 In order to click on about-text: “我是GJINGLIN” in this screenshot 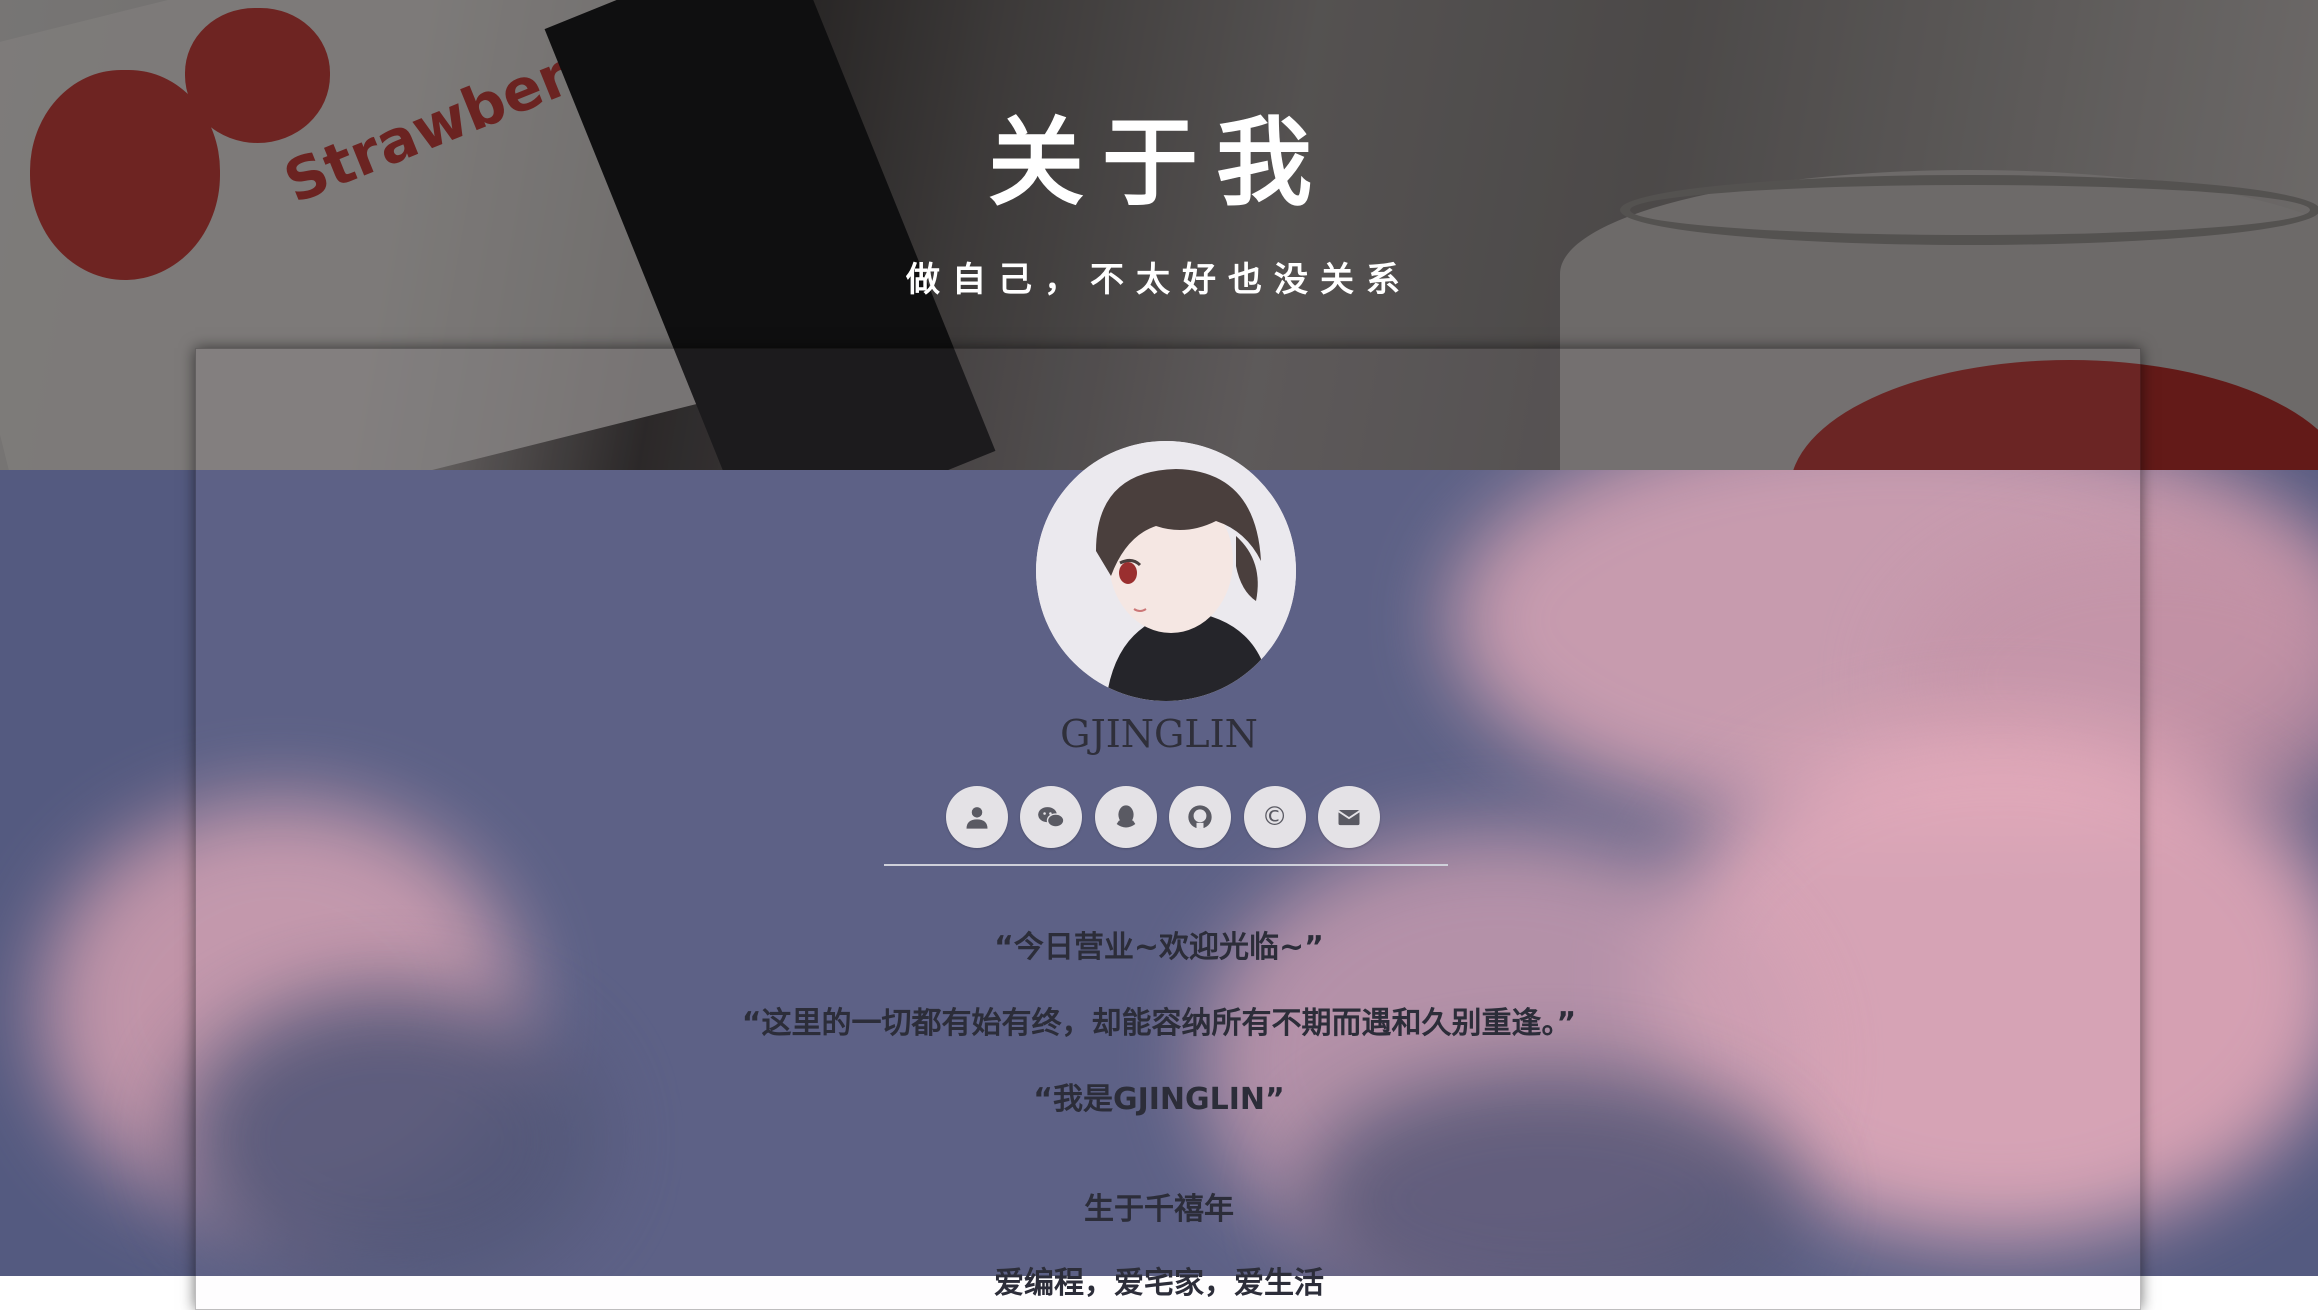, I will do `click(1159, 1099)`.